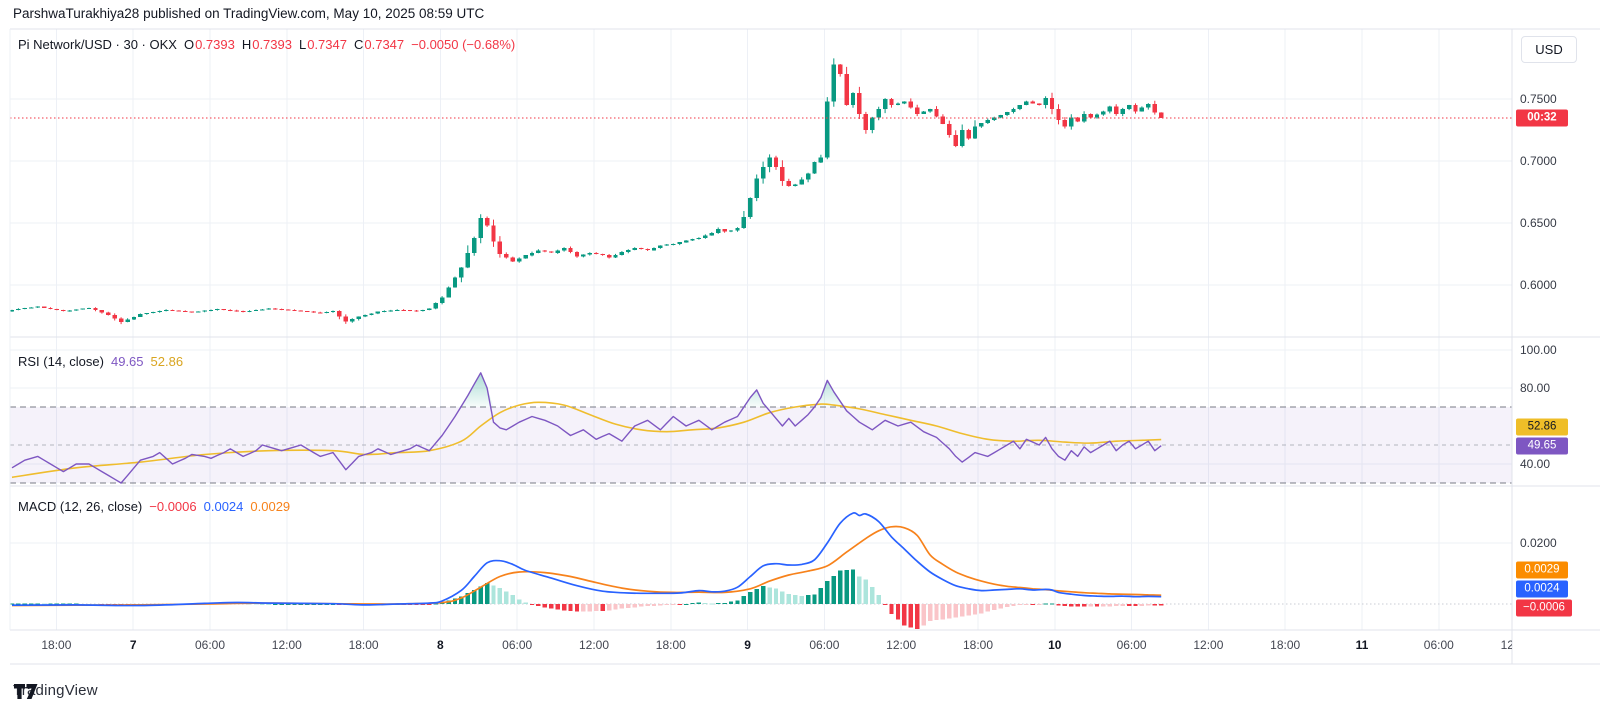 The image size is (1600, 712). What do you see at coordinates (223, 506) in the screenshot?
I see `macd-line-value: 0.0024` at bounding box center [223, 506].